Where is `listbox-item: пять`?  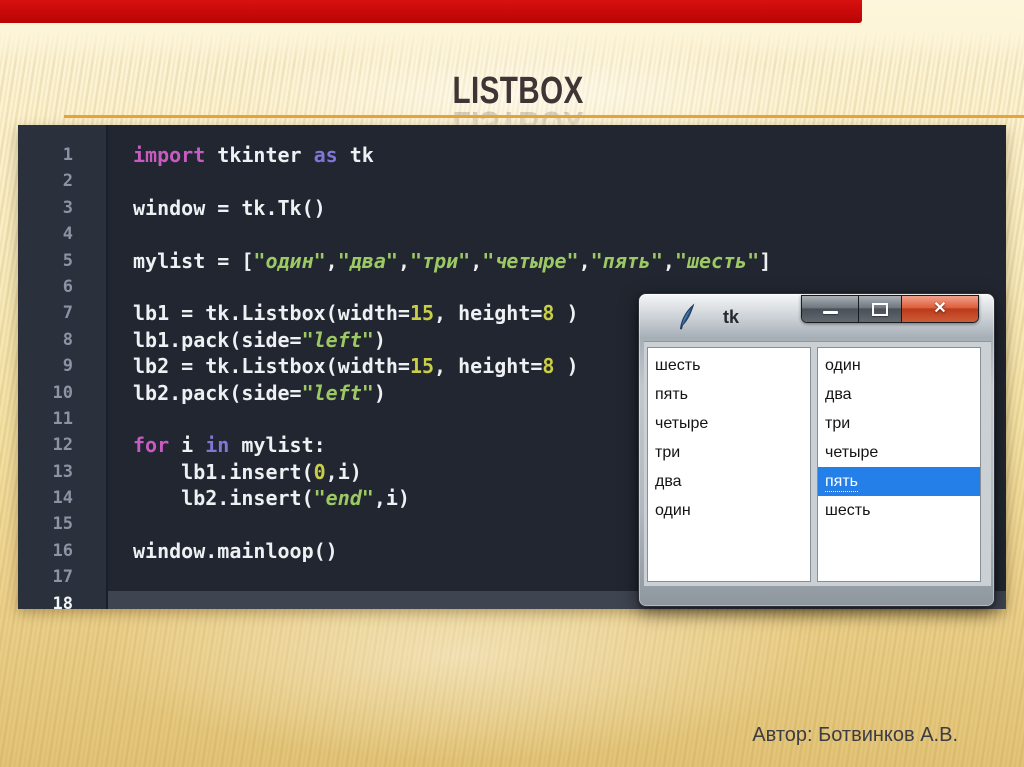
listbox-item: пять is located at coordinates (729, 394).